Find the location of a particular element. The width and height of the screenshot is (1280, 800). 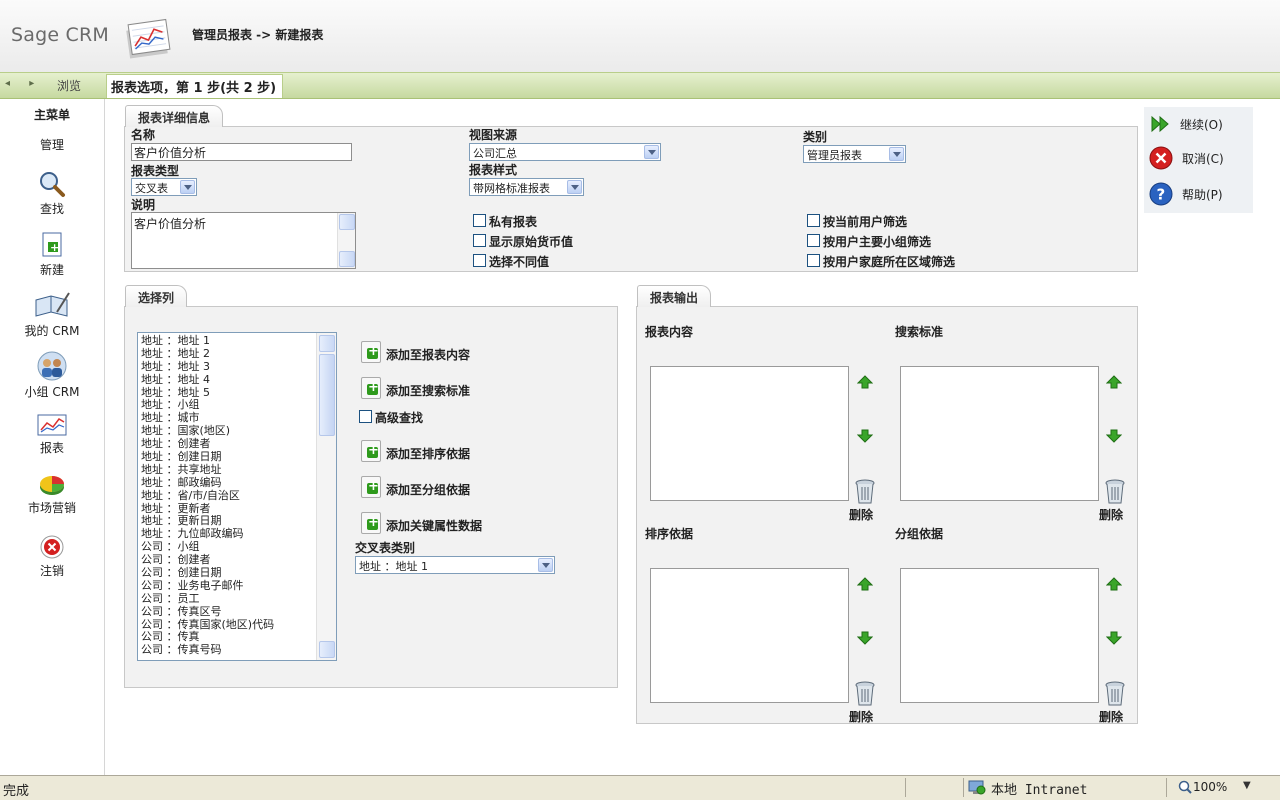

status-text: 完成 is located at coordinates (16, 791).